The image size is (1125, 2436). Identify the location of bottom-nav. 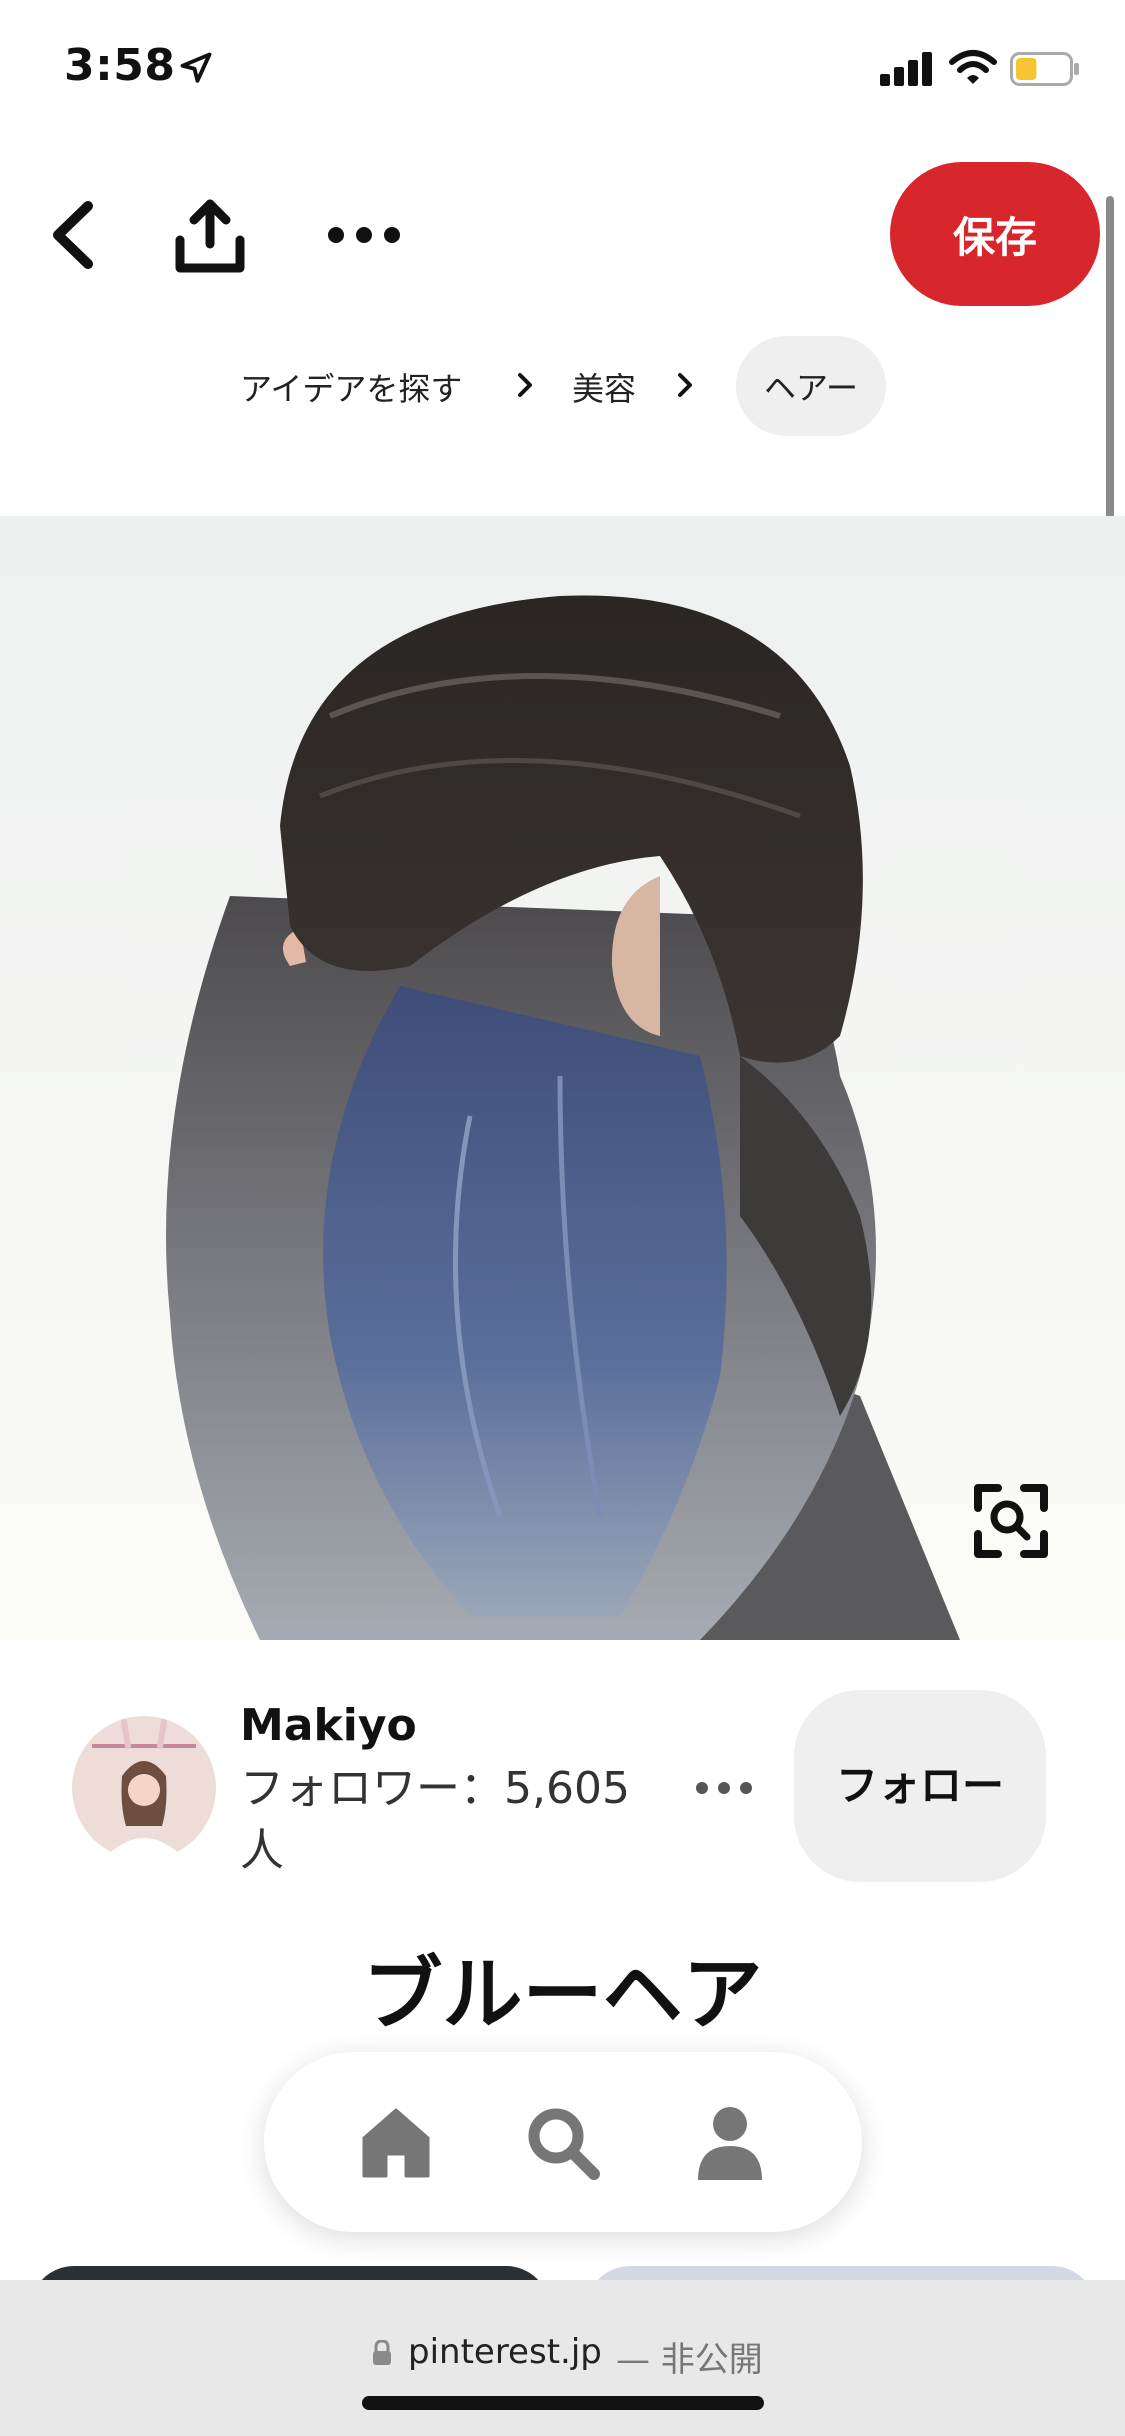
(563, 2142).